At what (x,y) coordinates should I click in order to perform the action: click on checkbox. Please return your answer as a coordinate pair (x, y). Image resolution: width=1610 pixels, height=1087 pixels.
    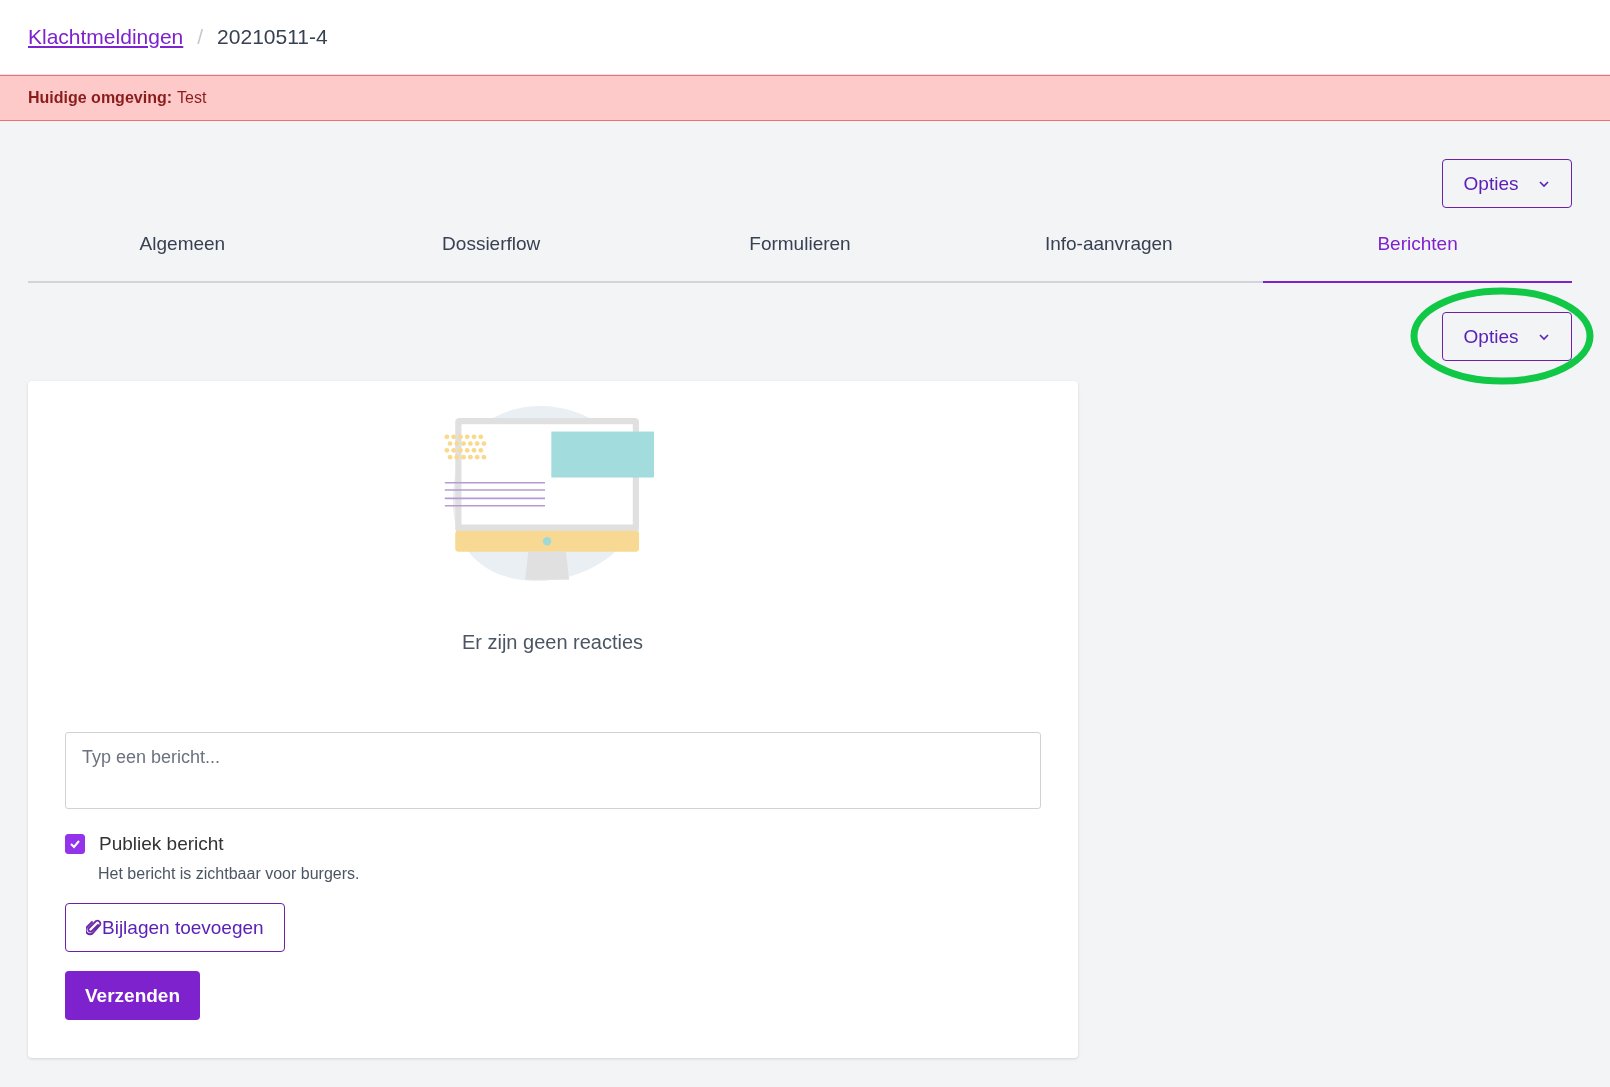
    Looking at the image, I should click on (75, 844).